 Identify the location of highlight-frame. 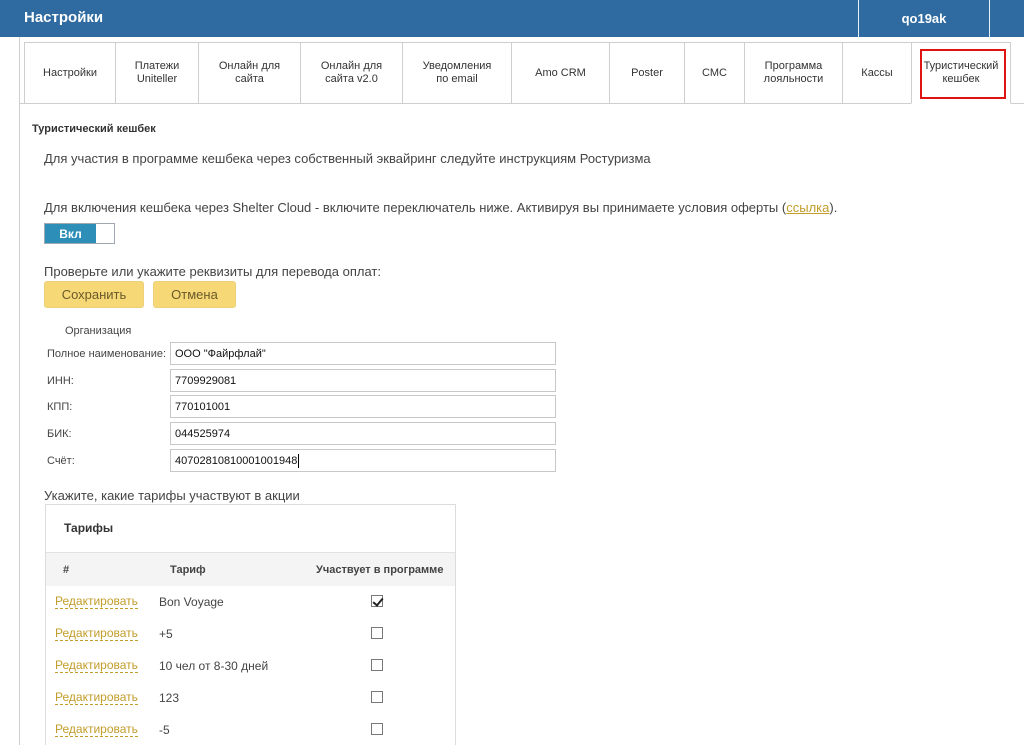
(963, 74).